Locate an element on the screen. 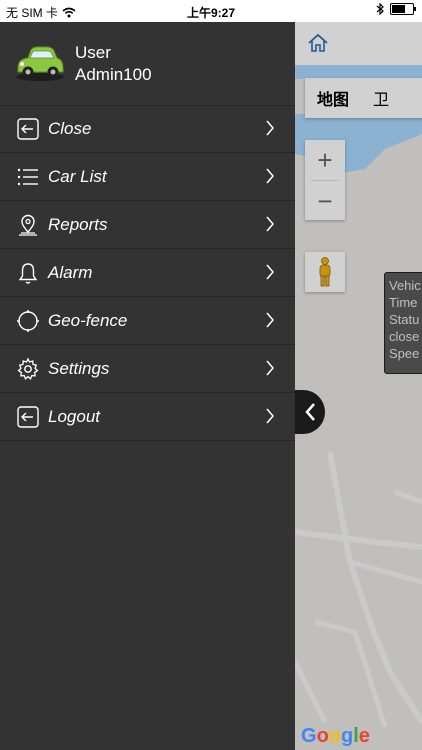 This screenshot has height=750, width=422. menu-item-reports: Reports is located at coordinates (147, 225).